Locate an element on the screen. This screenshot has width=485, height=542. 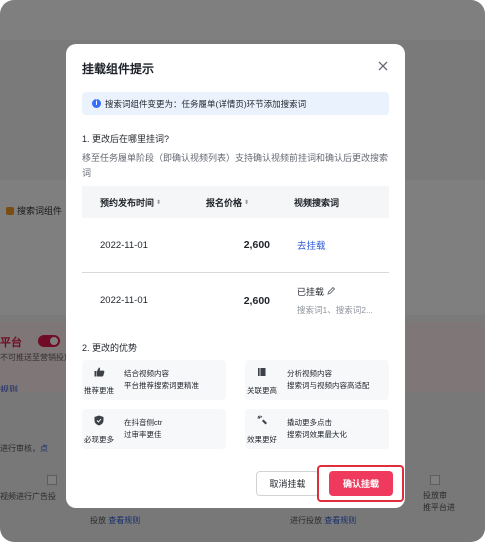
info-text: 搜索词组件变更为：任务履单(详情页)环节添加搜索词 is located at coordinates (206, 103).